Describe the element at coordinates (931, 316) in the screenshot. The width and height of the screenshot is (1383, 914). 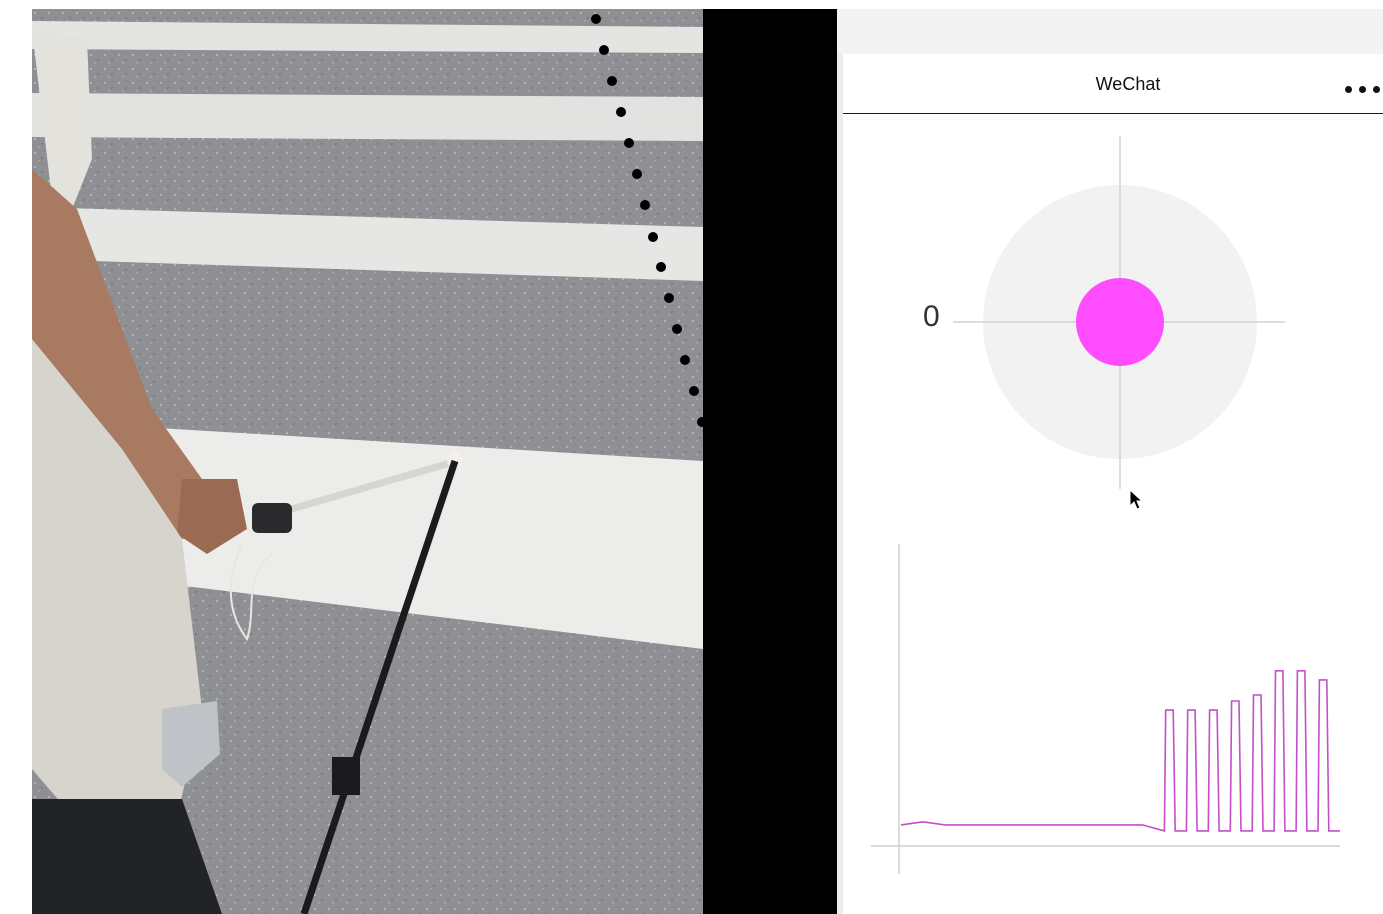
I see `axis-zero-label: 0` at that location.